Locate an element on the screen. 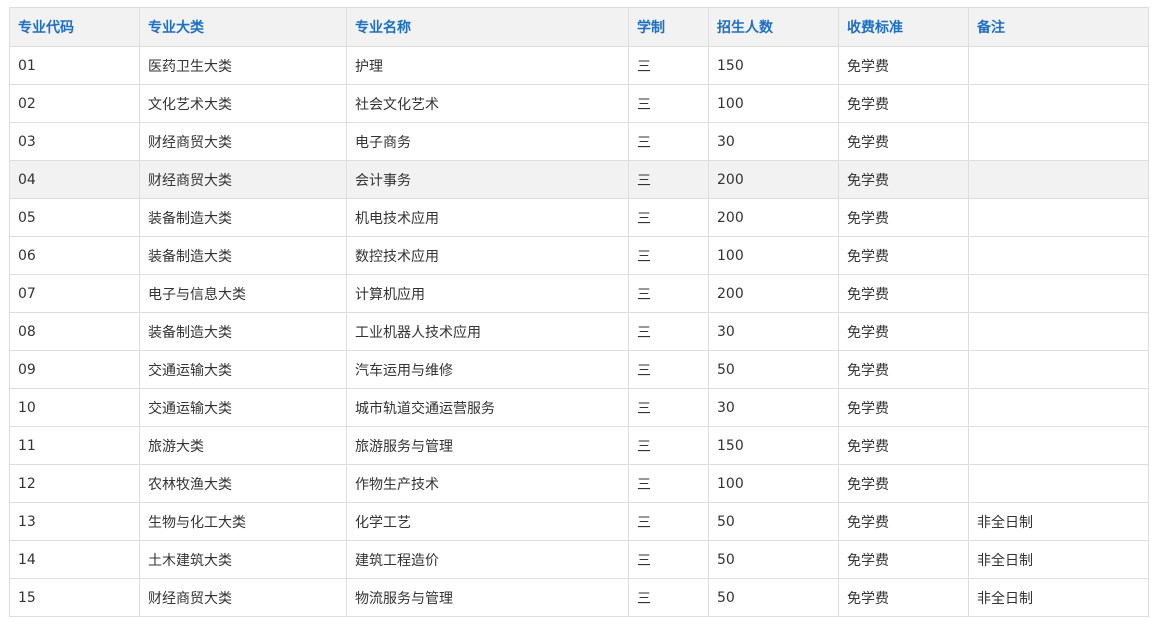 The height and width of the screenshot is (622, 1156). cell-major-category: 文化艺术大类 is located at coordinates (243, 103).